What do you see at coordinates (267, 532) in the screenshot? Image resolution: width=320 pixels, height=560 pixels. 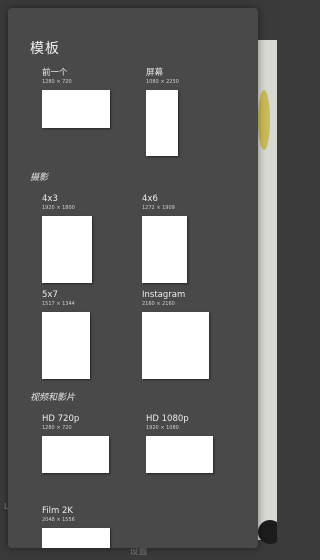 I see `background-action-button` at bounding box center [267, 532].